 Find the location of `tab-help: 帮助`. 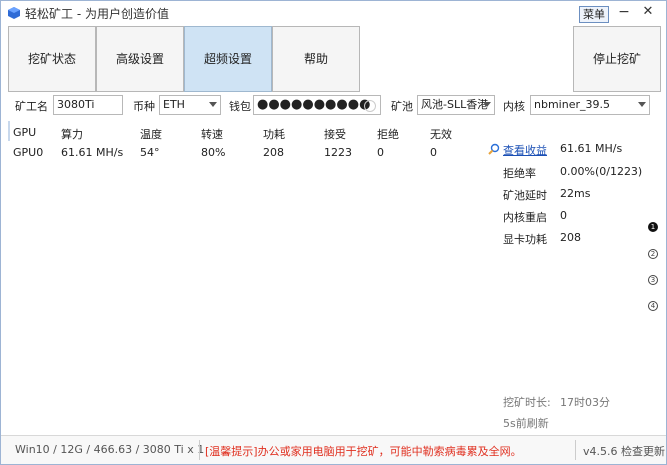

tab-help: 帮助 is located at coordinates (316, 59).